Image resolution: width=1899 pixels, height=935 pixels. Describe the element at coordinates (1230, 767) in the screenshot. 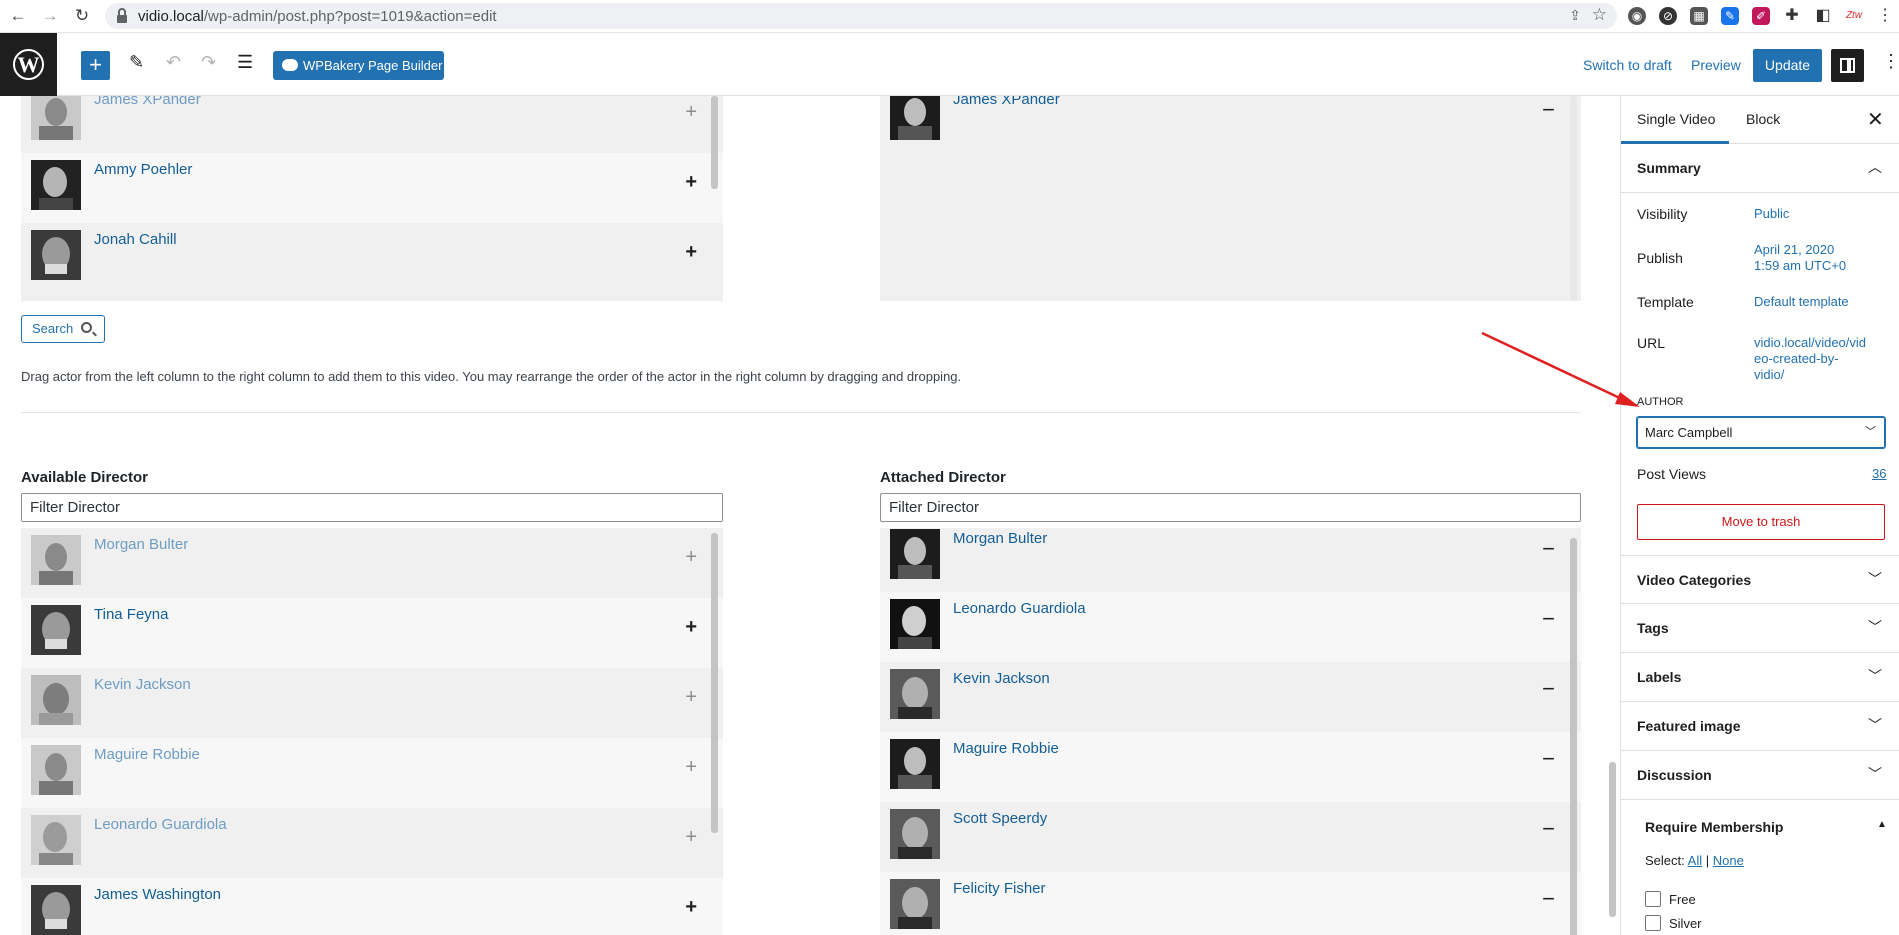

I see `list-item: Maguire Robbie −` at that location.